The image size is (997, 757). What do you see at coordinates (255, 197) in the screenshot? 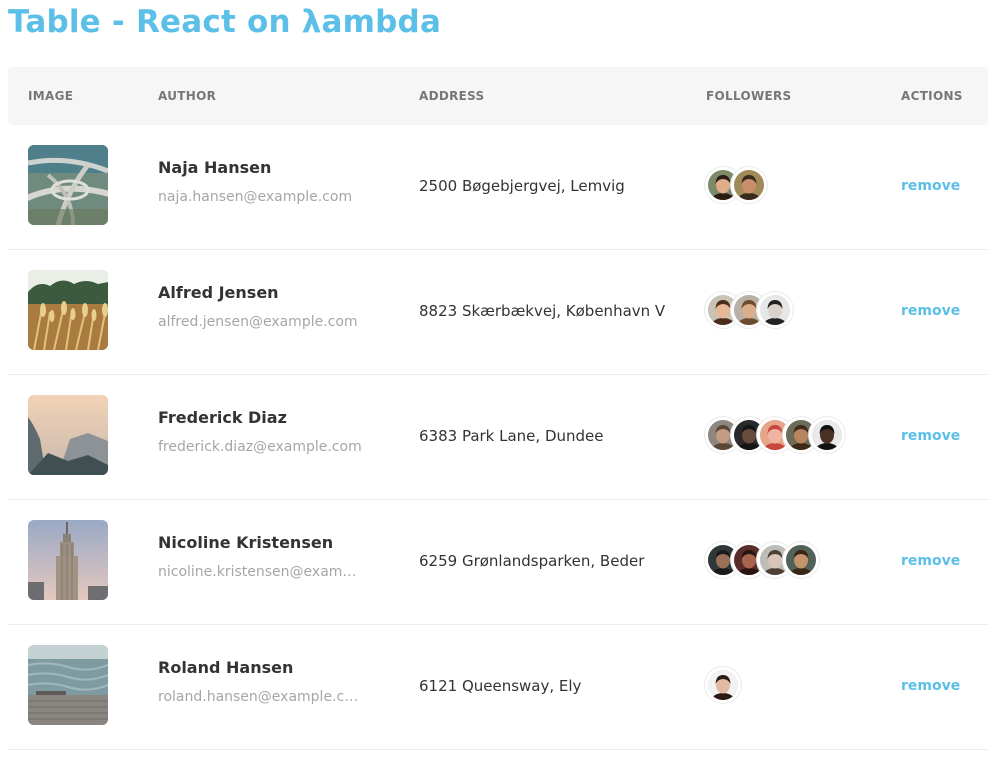
I see `author-email: naja.hansen@example.com` at bounding box center [255, 197].